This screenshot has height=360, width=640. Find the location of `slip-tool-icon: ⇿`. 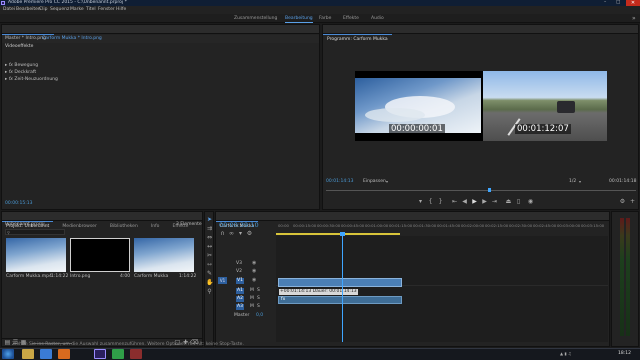

slip-tool-icon: ⇿ is located at coordinates (209, 264).